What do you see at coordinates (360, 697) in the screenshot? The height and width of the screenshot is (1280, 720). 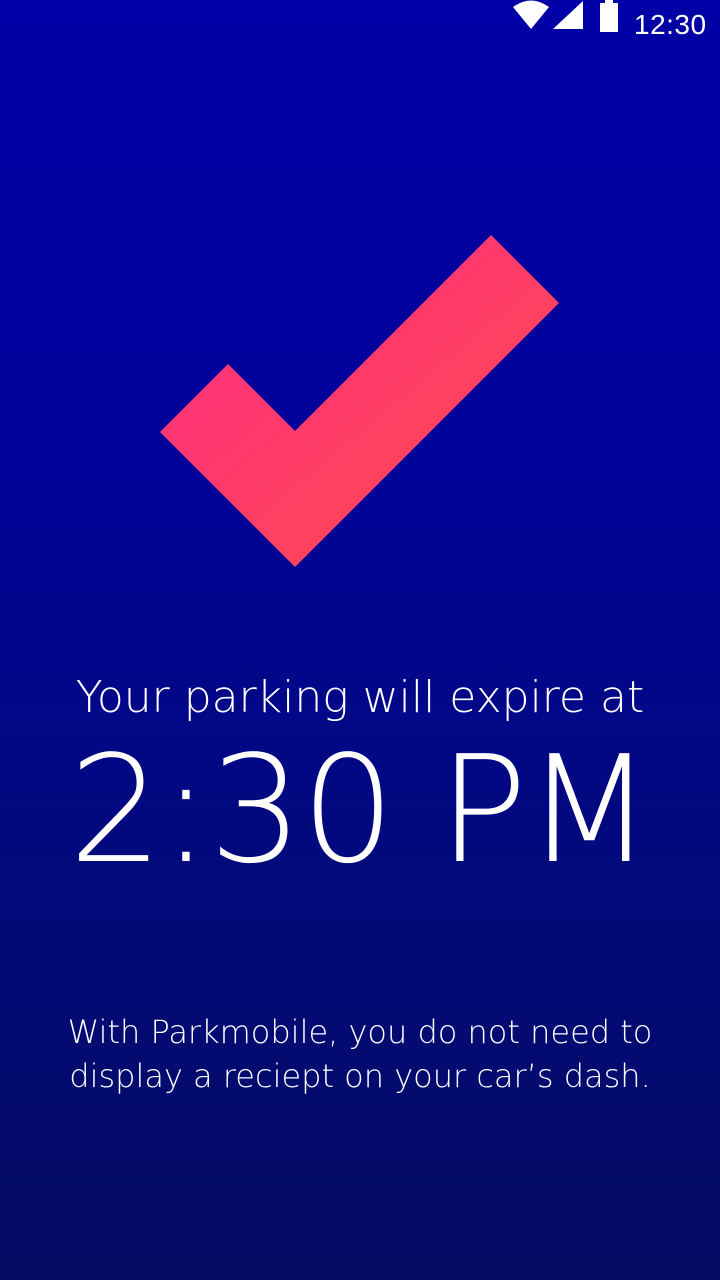 I see `expire-label: Your parking will expire at` at bounding box center [360, 697].